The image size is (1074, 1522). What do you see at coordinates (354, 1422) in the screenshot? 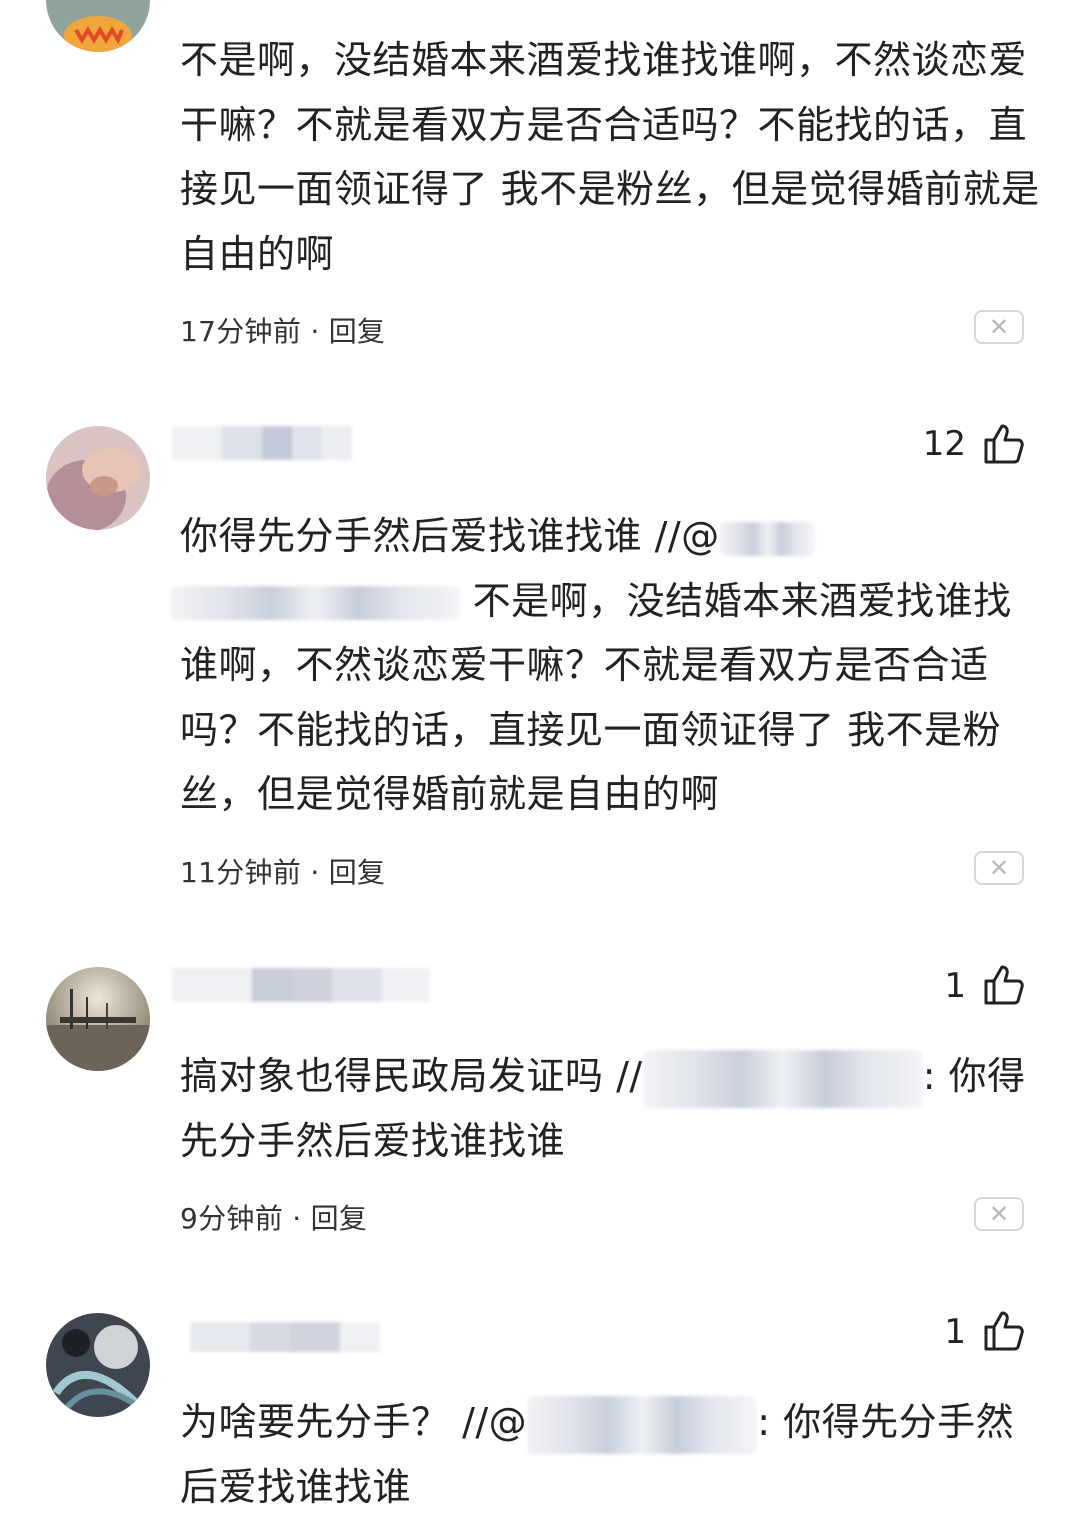
I see `comment-body: 为啥要先分手？ //@` at bounding box center [354, 1422].